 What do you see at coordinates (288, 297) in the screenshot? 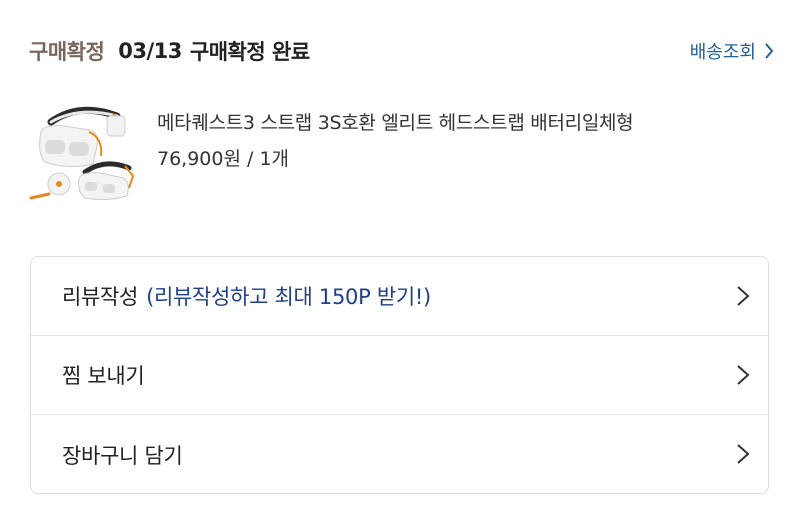
I see `review-reward-note: (리뷰작성하고 최대 150P 받기!)` at bounding box center [288, 297].